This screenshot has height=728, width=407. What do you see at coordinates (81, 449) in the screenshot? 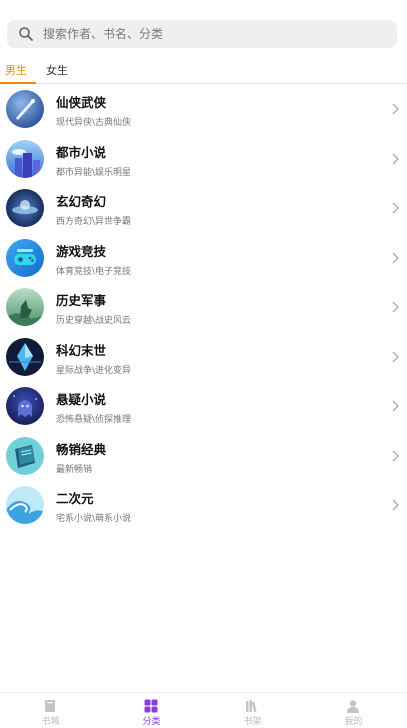
I see `category-title: 畅销经典` at bounding box center [81, 449].